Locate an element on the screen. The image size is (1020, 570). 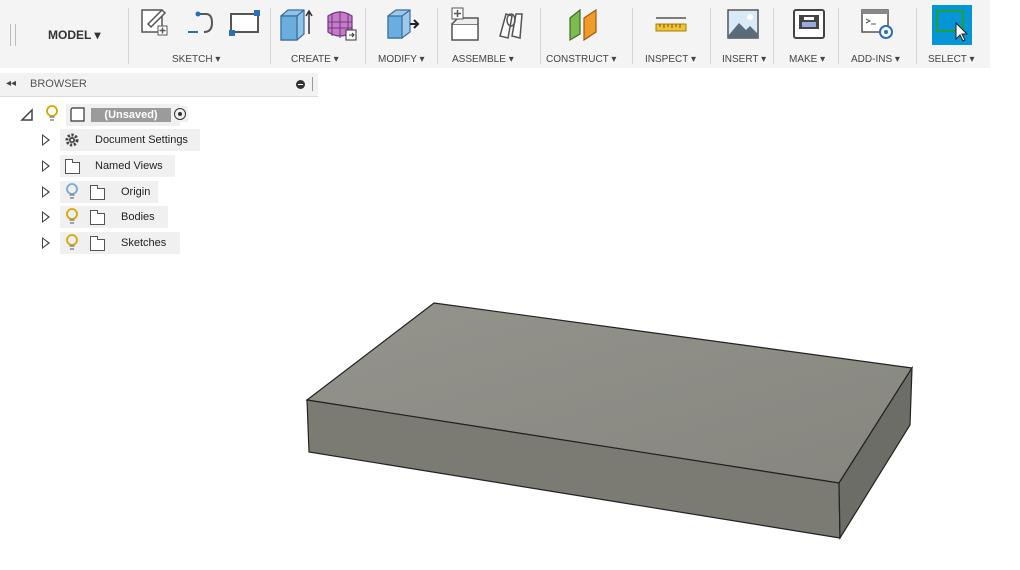
construct-menu: CONSTRUCT ▾ is located at coordinates (581, 59).